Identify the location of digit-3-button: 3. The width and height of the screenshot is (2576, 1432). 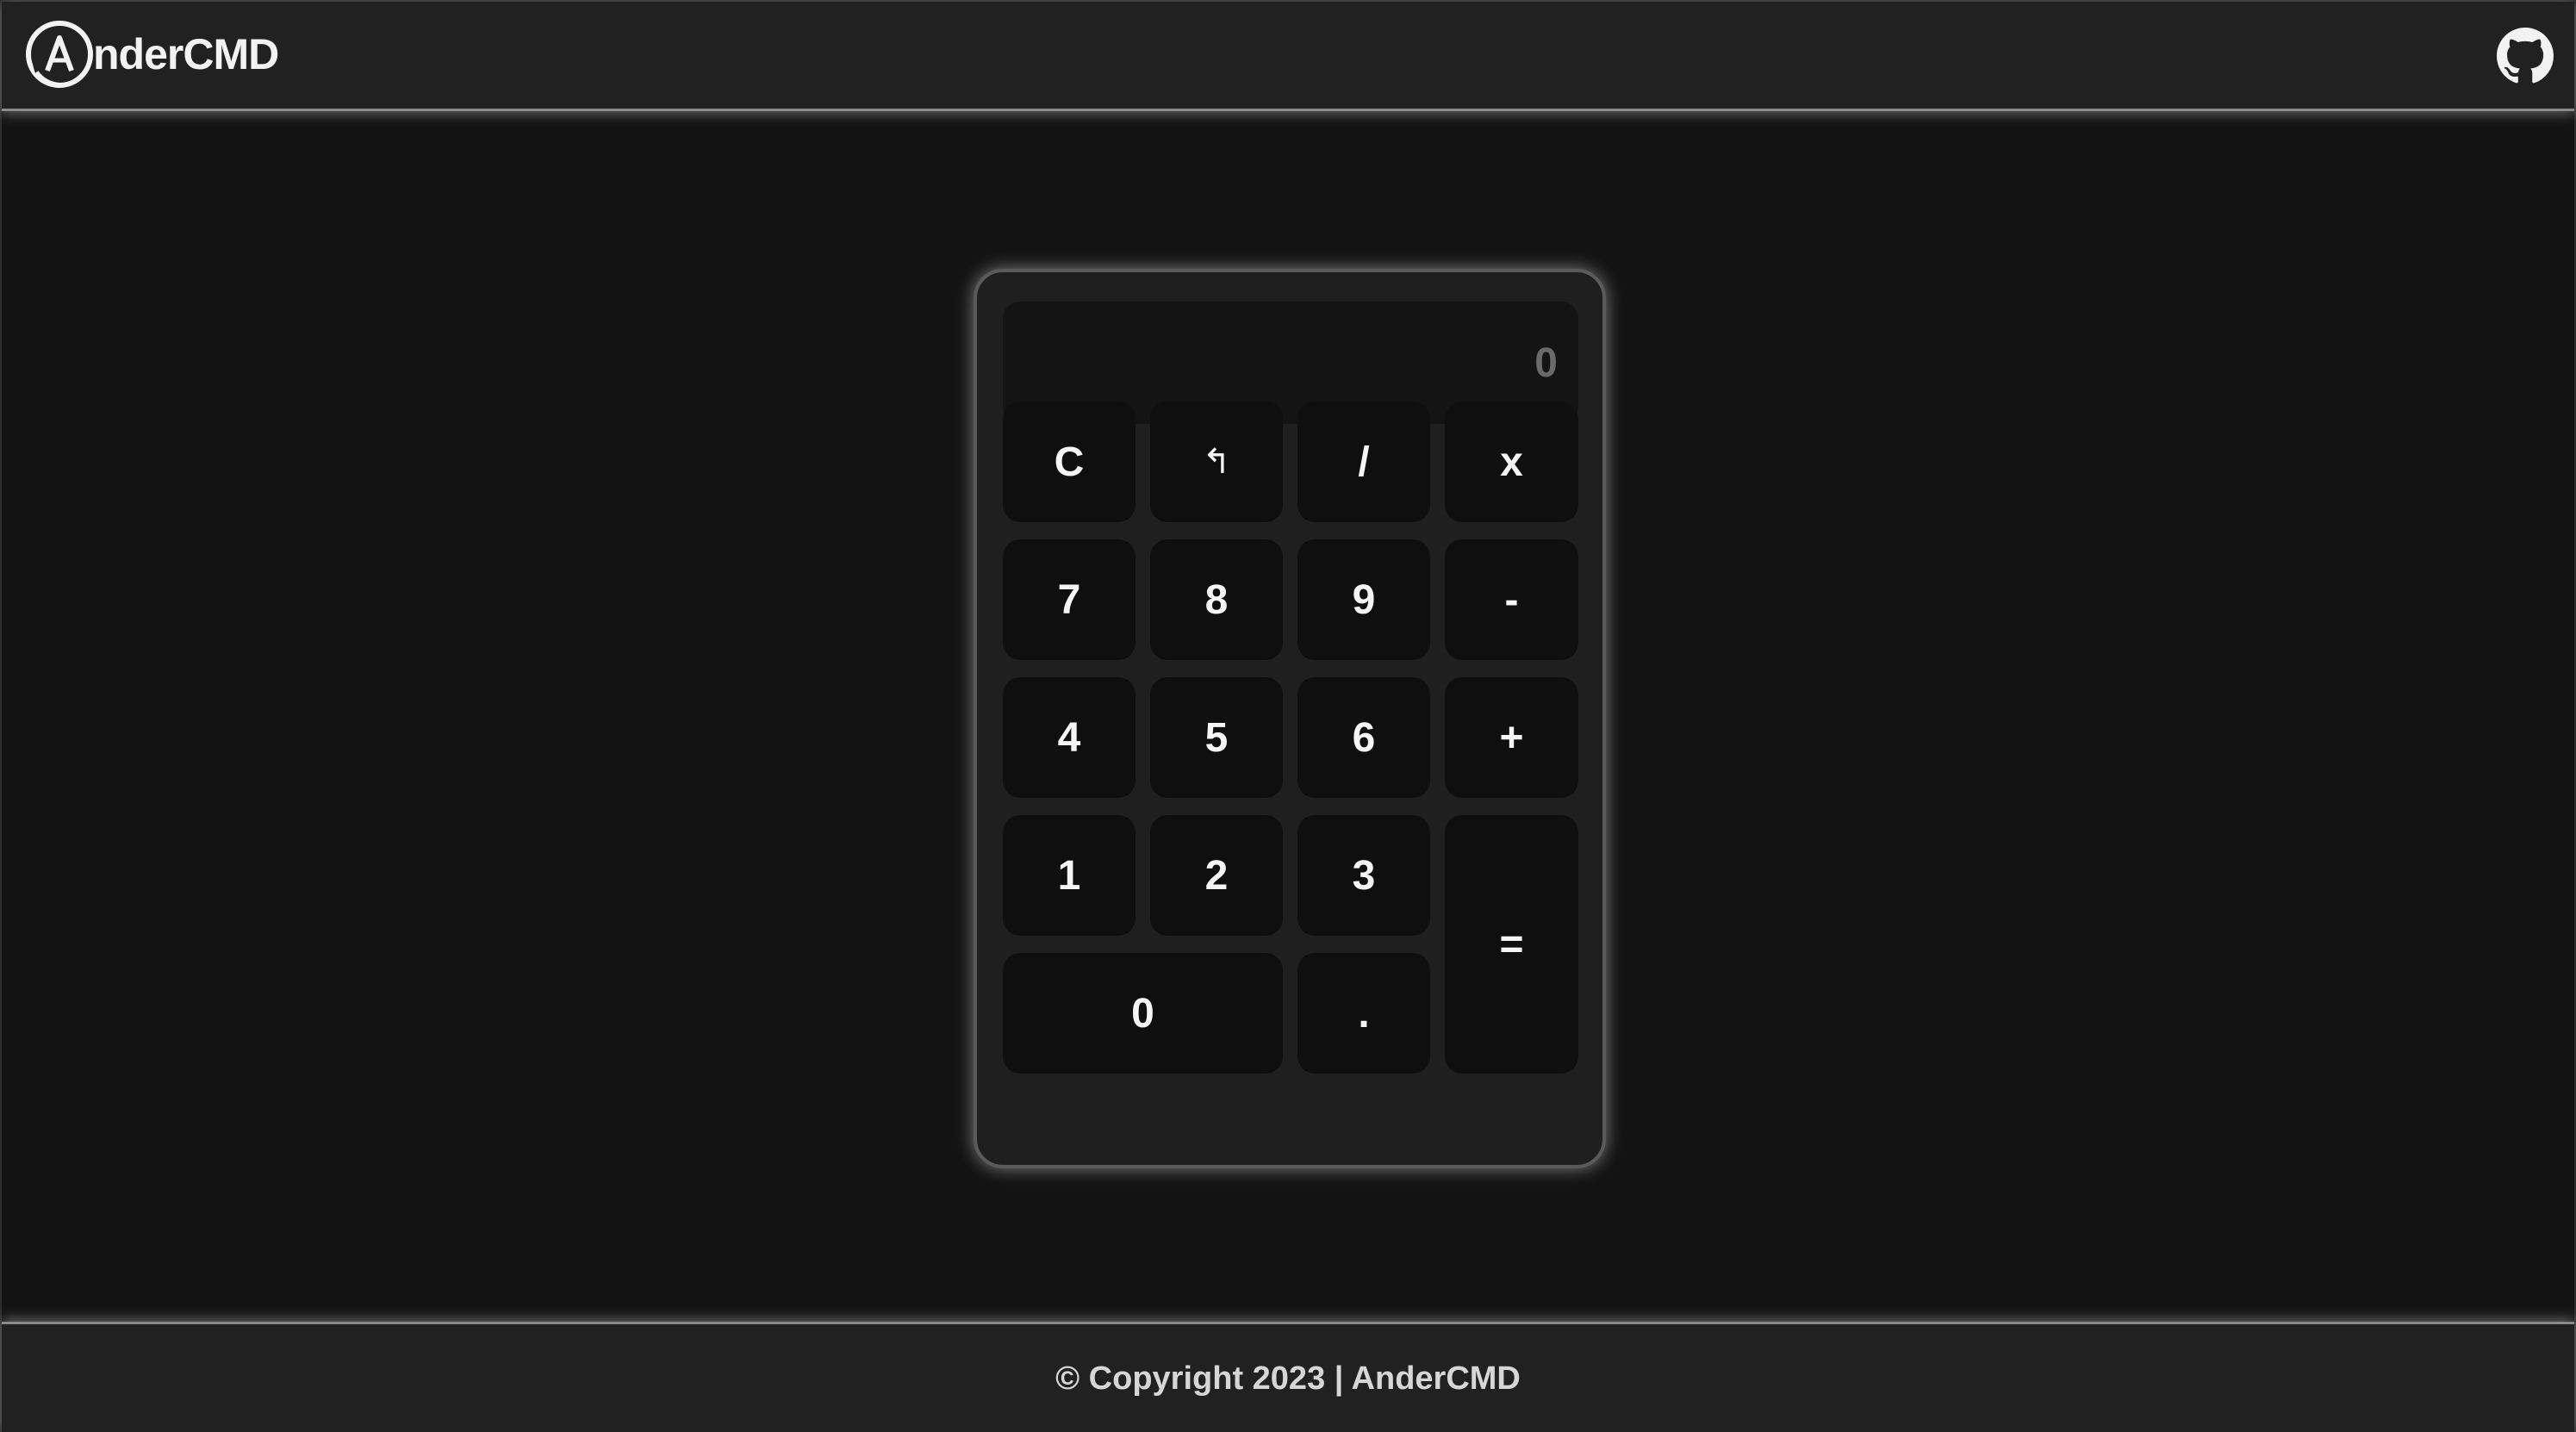
(1364, 875).